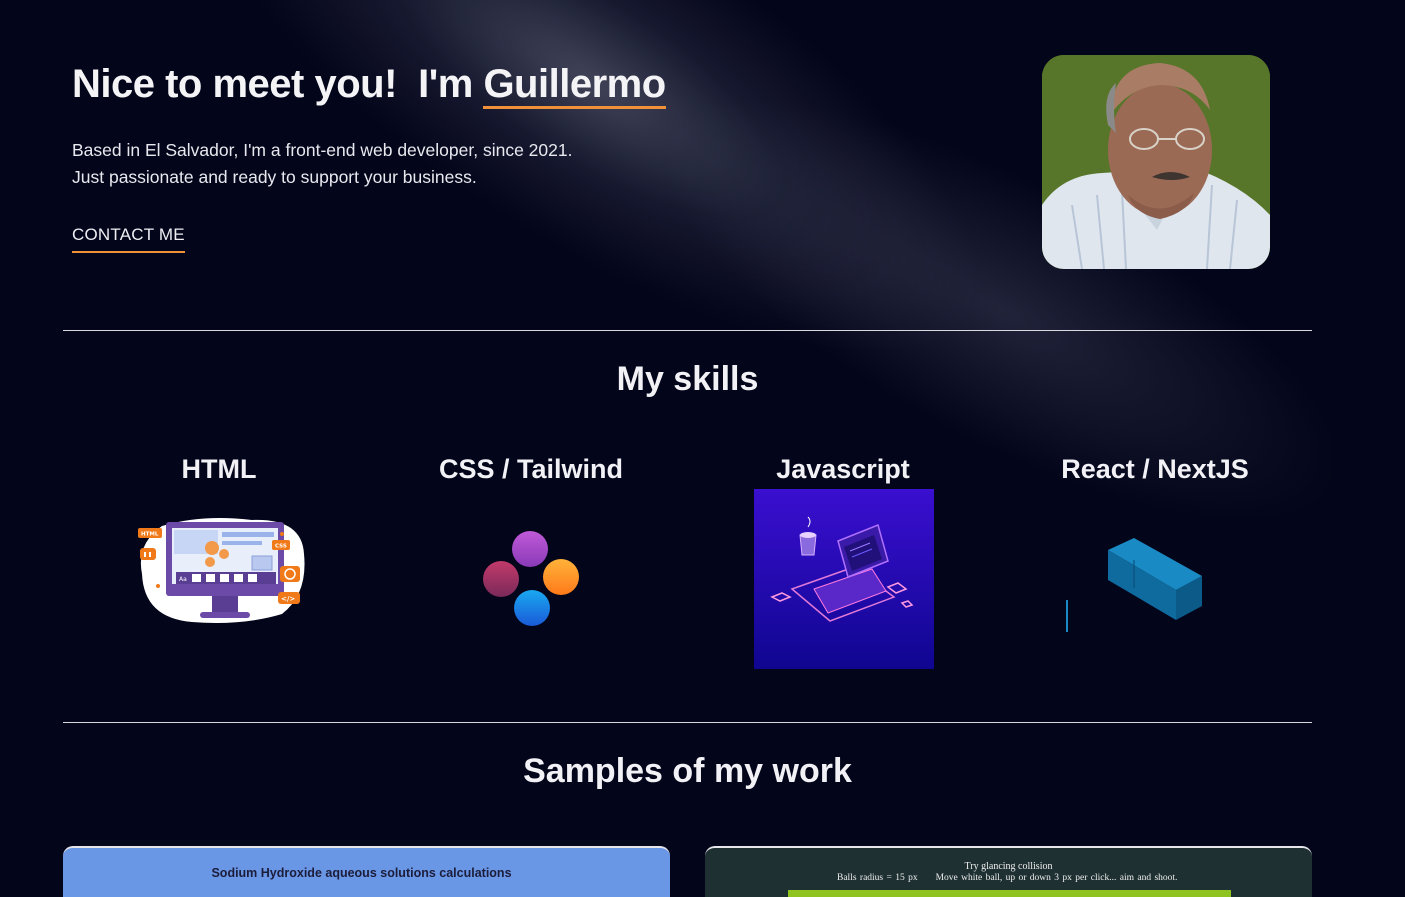  I want to click on html-illustration: Aa HTML CSS </>, so click(220, 571).